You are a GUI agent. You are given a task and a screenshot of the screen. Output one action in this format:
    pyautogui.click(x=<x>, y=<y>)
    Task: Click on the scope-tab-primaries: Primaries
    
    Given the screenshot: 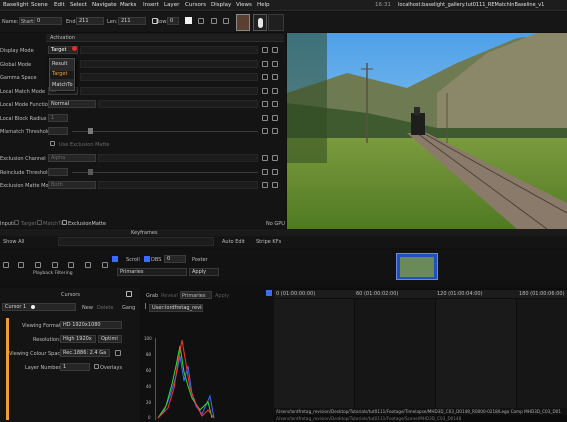 What is the action you would take?
    pyautogui.click(x=193, y=296)
    